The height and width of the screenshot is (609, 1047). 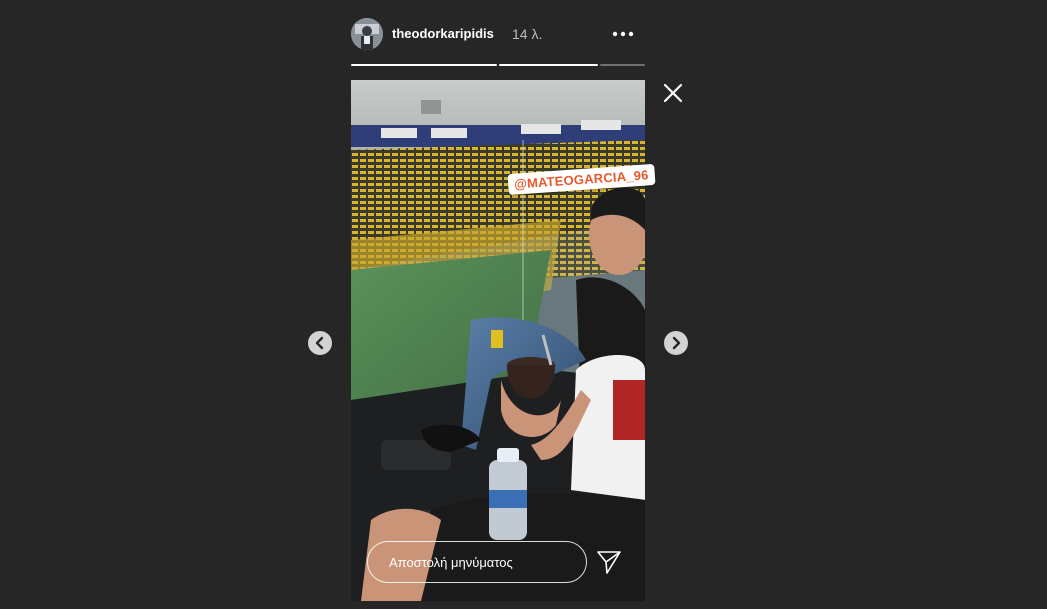 I want to click on more-options-button, so click(x=625, y=34).